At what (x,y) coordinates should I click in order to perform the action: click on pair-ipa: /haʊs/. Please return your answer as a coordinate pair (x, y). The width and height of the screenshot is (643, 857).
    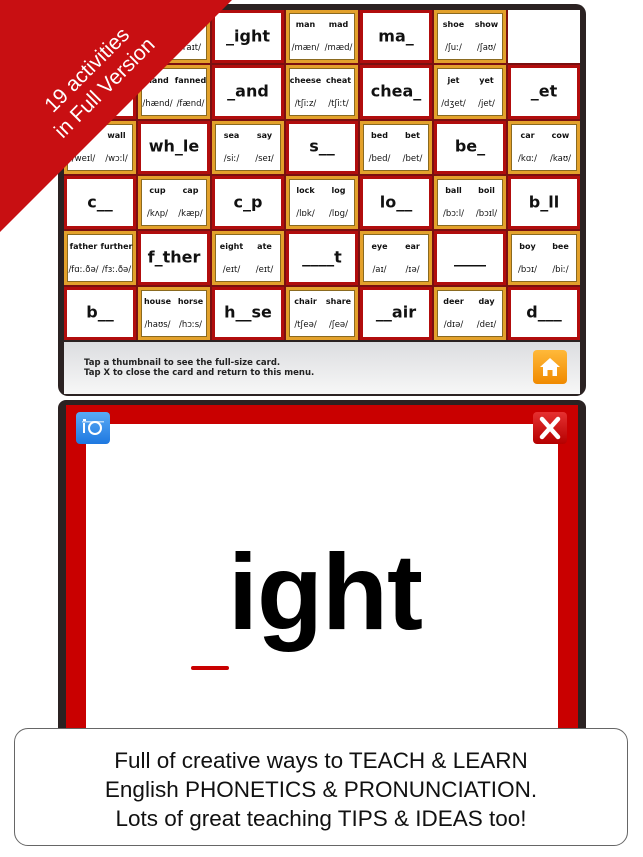
    Looking at the image, I should click on (157, 325).